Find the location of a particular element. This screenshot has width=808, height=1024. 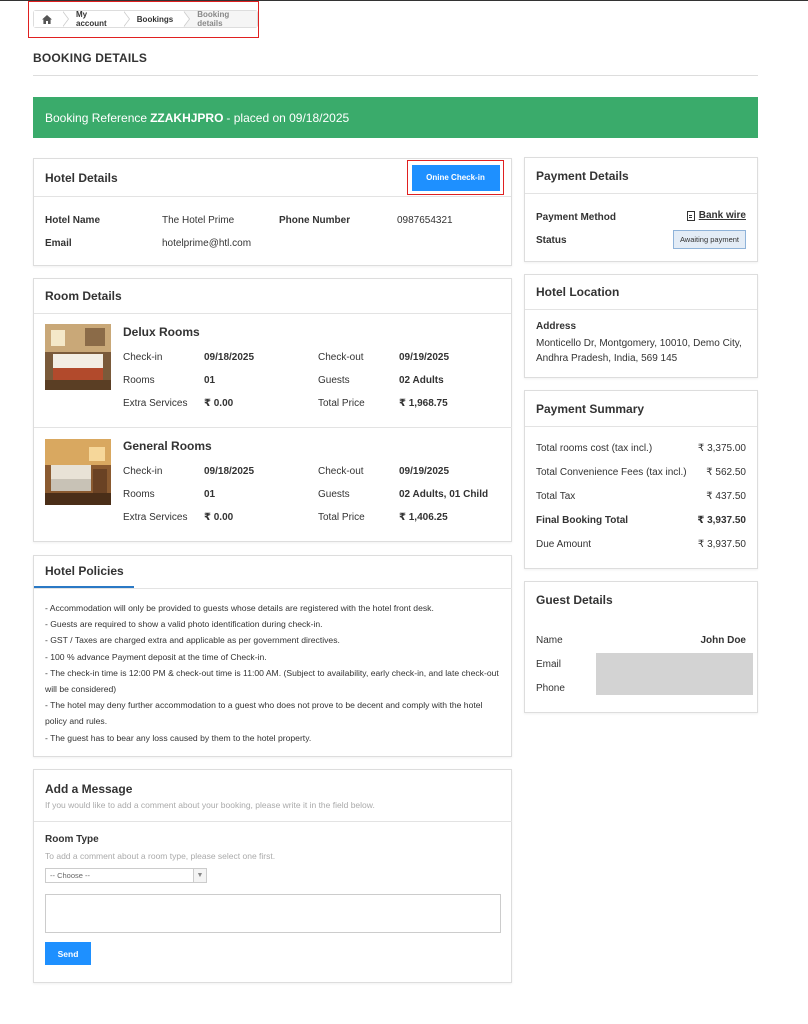

phone-number-label: Phone Number is located at coordinates (315, 220).